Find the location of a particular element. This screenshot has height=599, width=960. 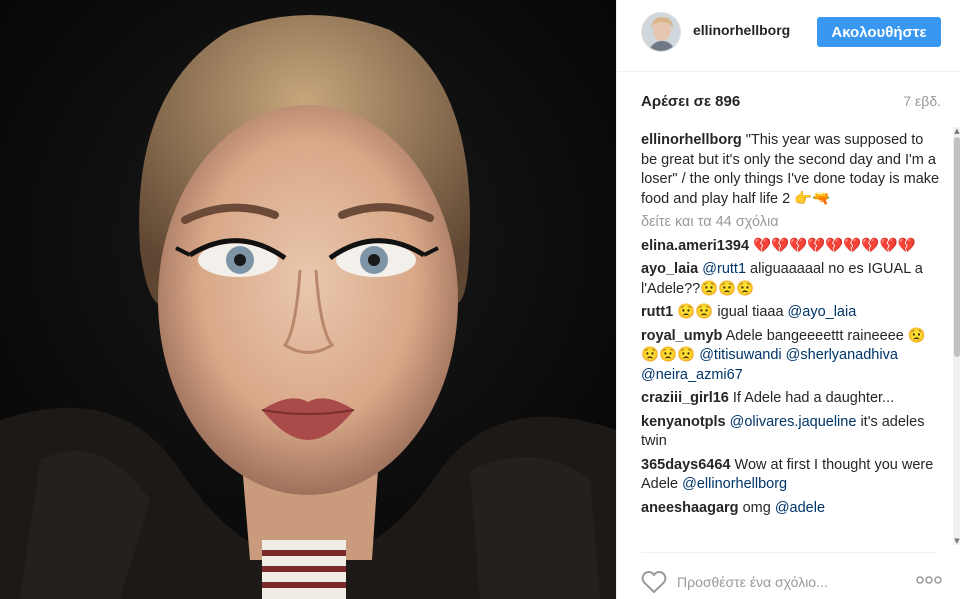

comment-username: kenyanotpls is located at coordinates (683, 422).